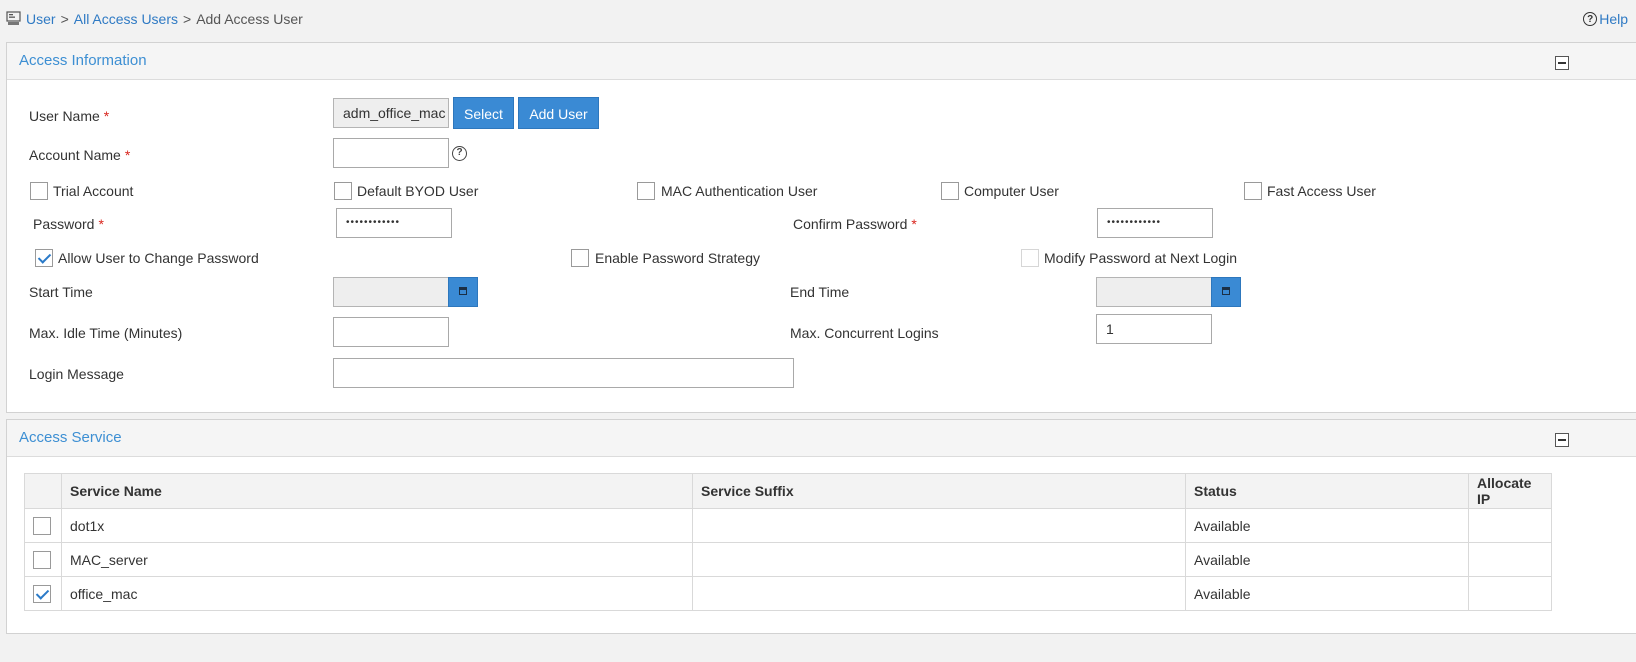 This screenshot has height=662, width=1636. I want to click on modify-password-next-login-label: Modify Password at Next Login, so click(1140, 258).